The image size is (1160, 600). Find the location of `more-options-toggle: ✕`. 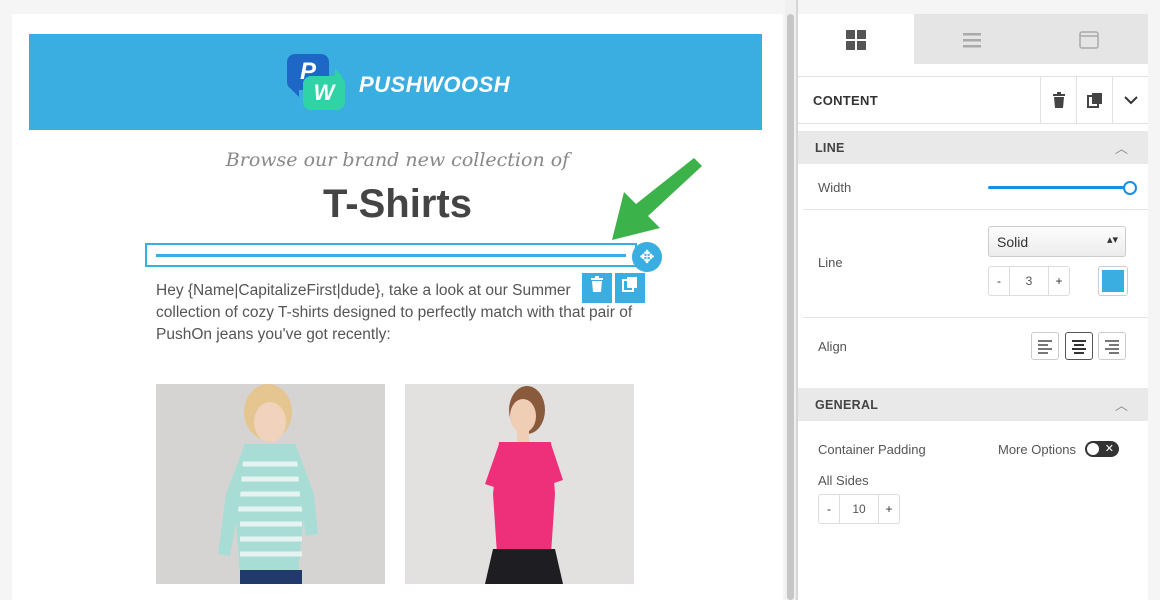

more-options-toggle: ✕ is located at coordinates (1102, 449).